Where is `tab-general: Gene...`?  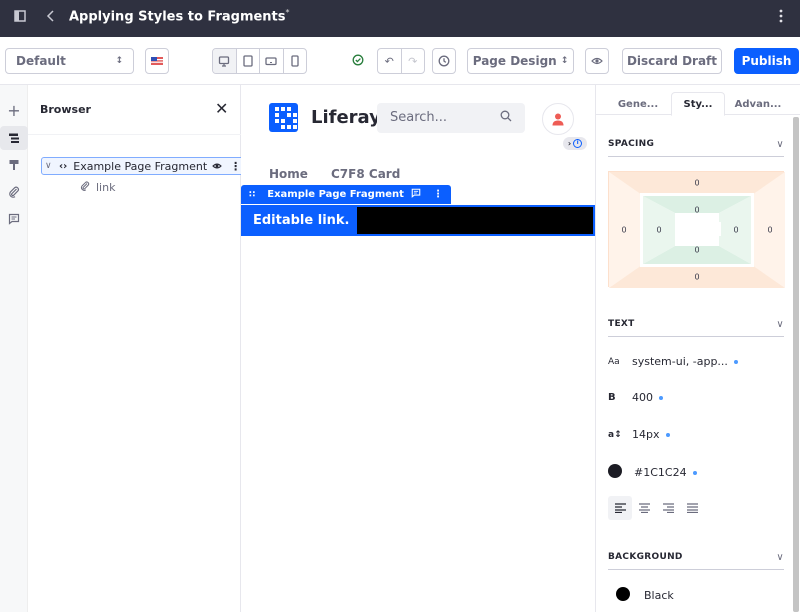 tab-general: Gene... is located at coordinates (638, 104).